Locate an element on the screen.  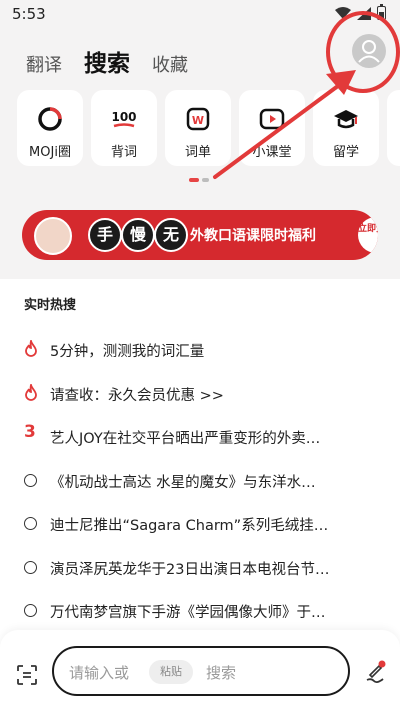
wordlist-icon: W is located at coordinates (198, 119).